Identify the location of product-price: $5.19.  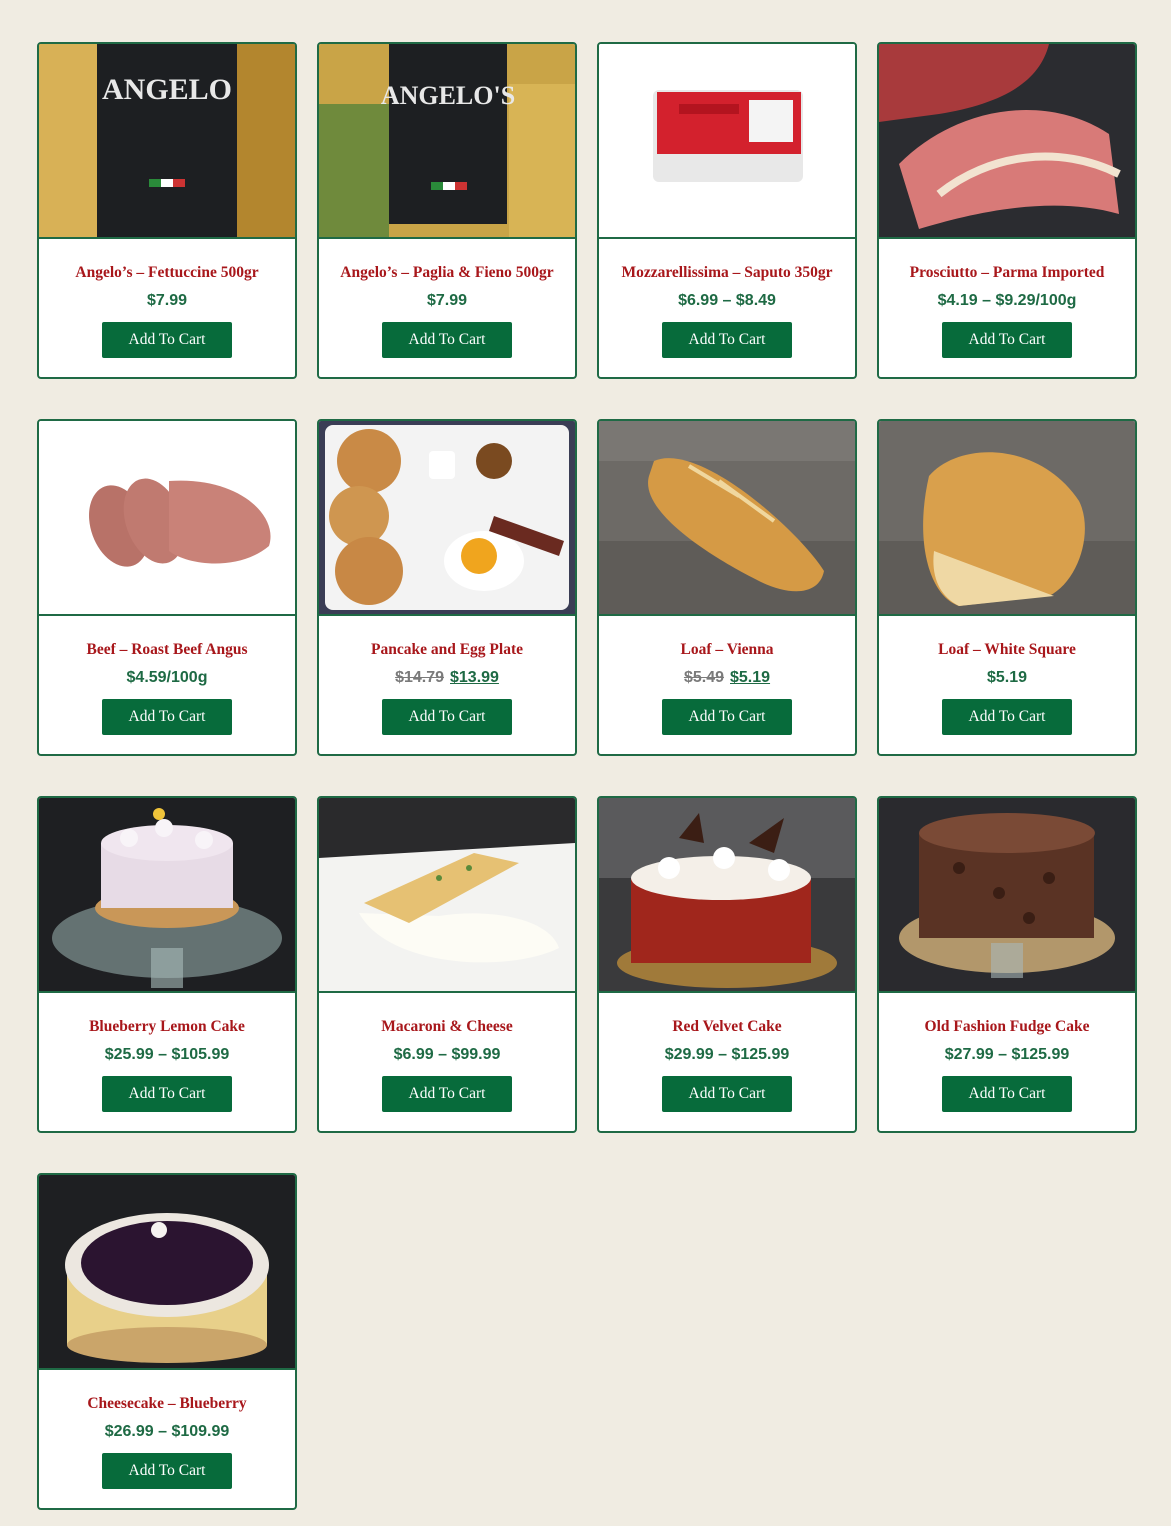
(1007, 677).